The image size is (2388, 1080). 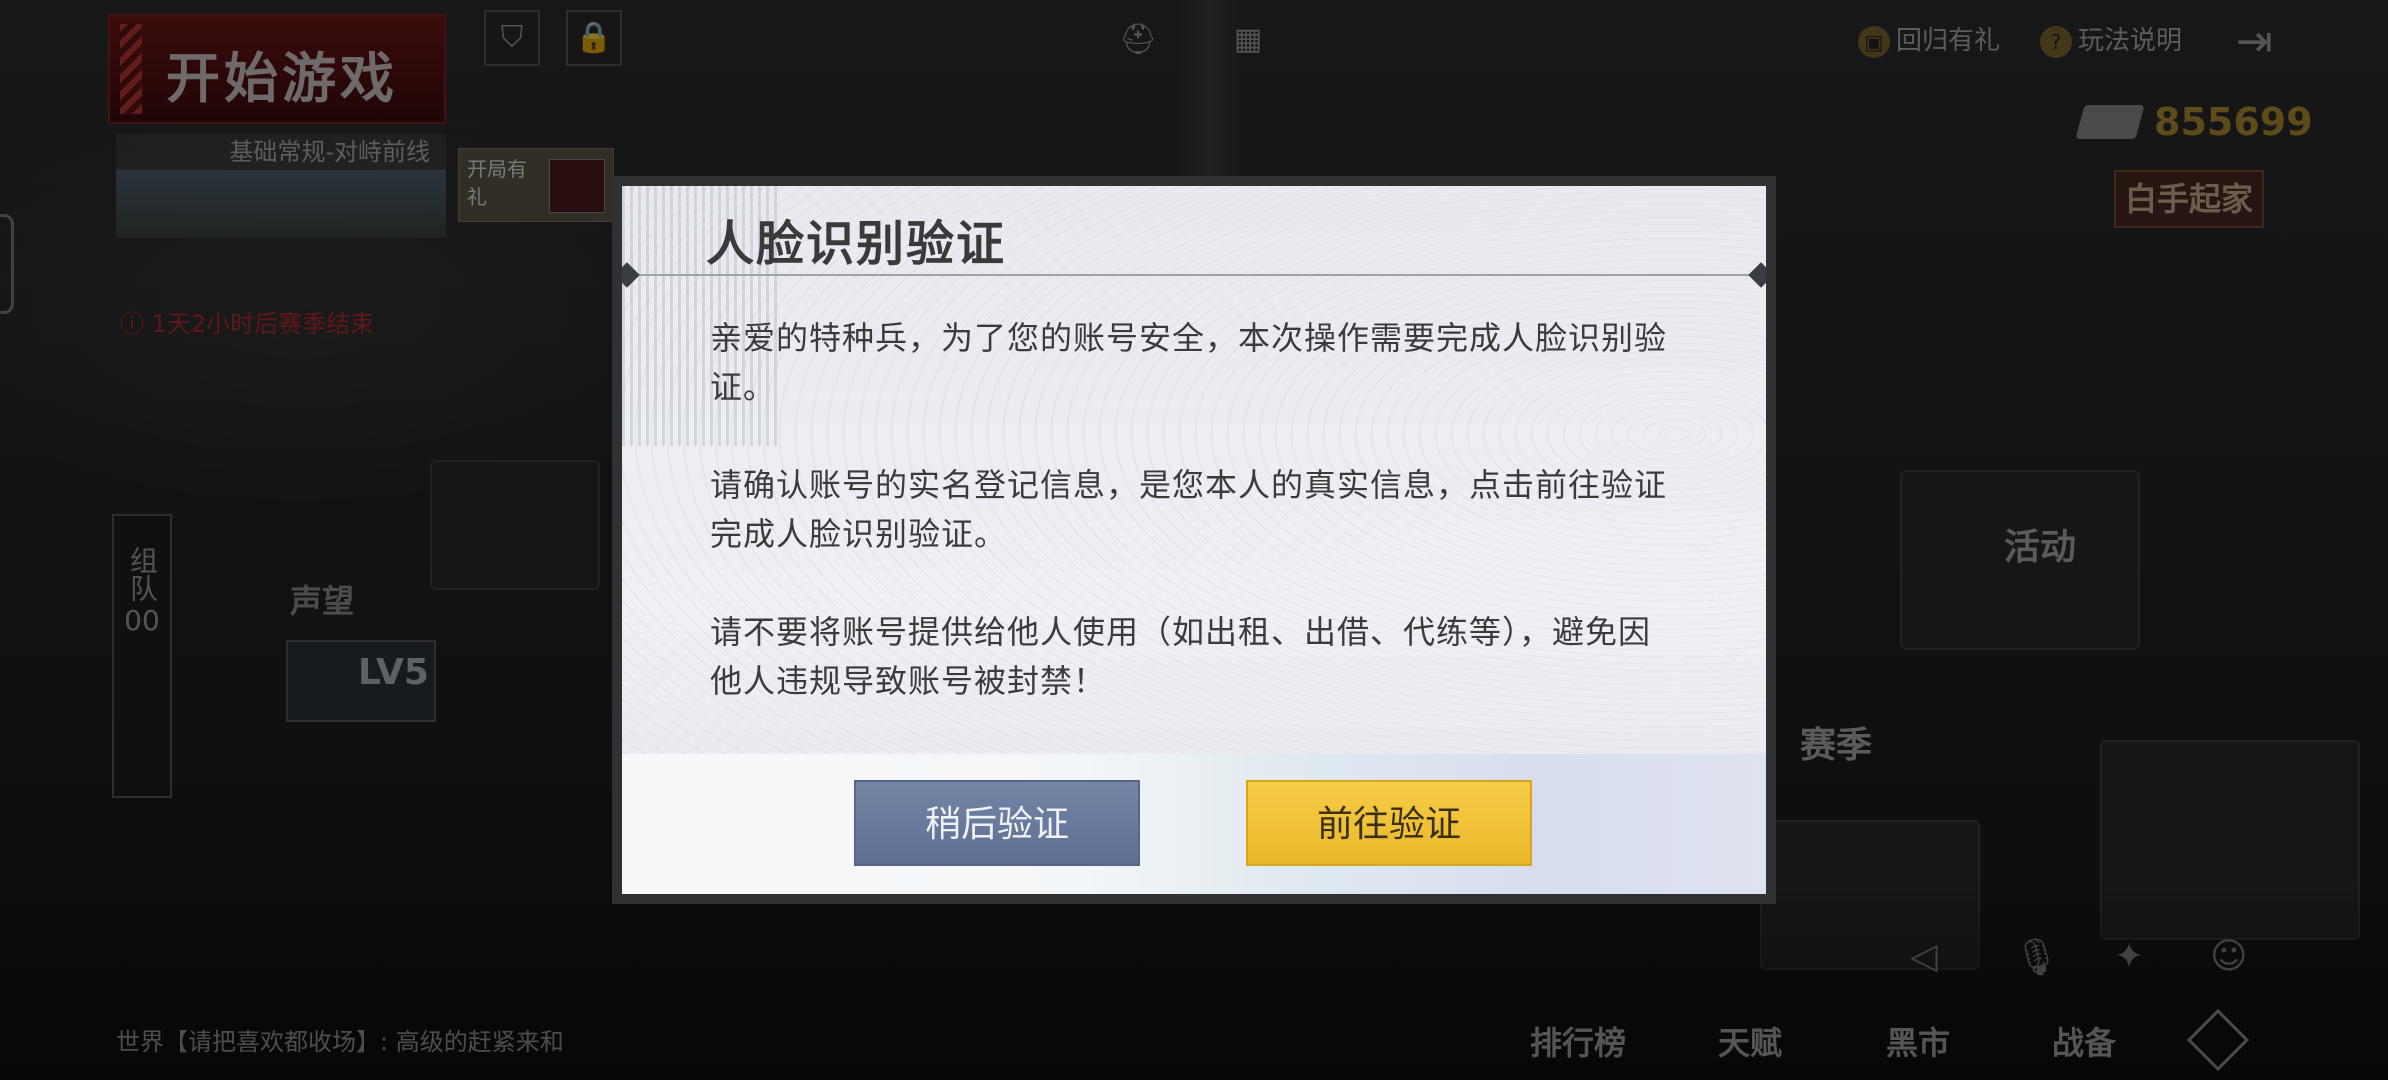 I want to click on dialog-footer: 稍后验证 前往验证, so click(x=1194, y=824).